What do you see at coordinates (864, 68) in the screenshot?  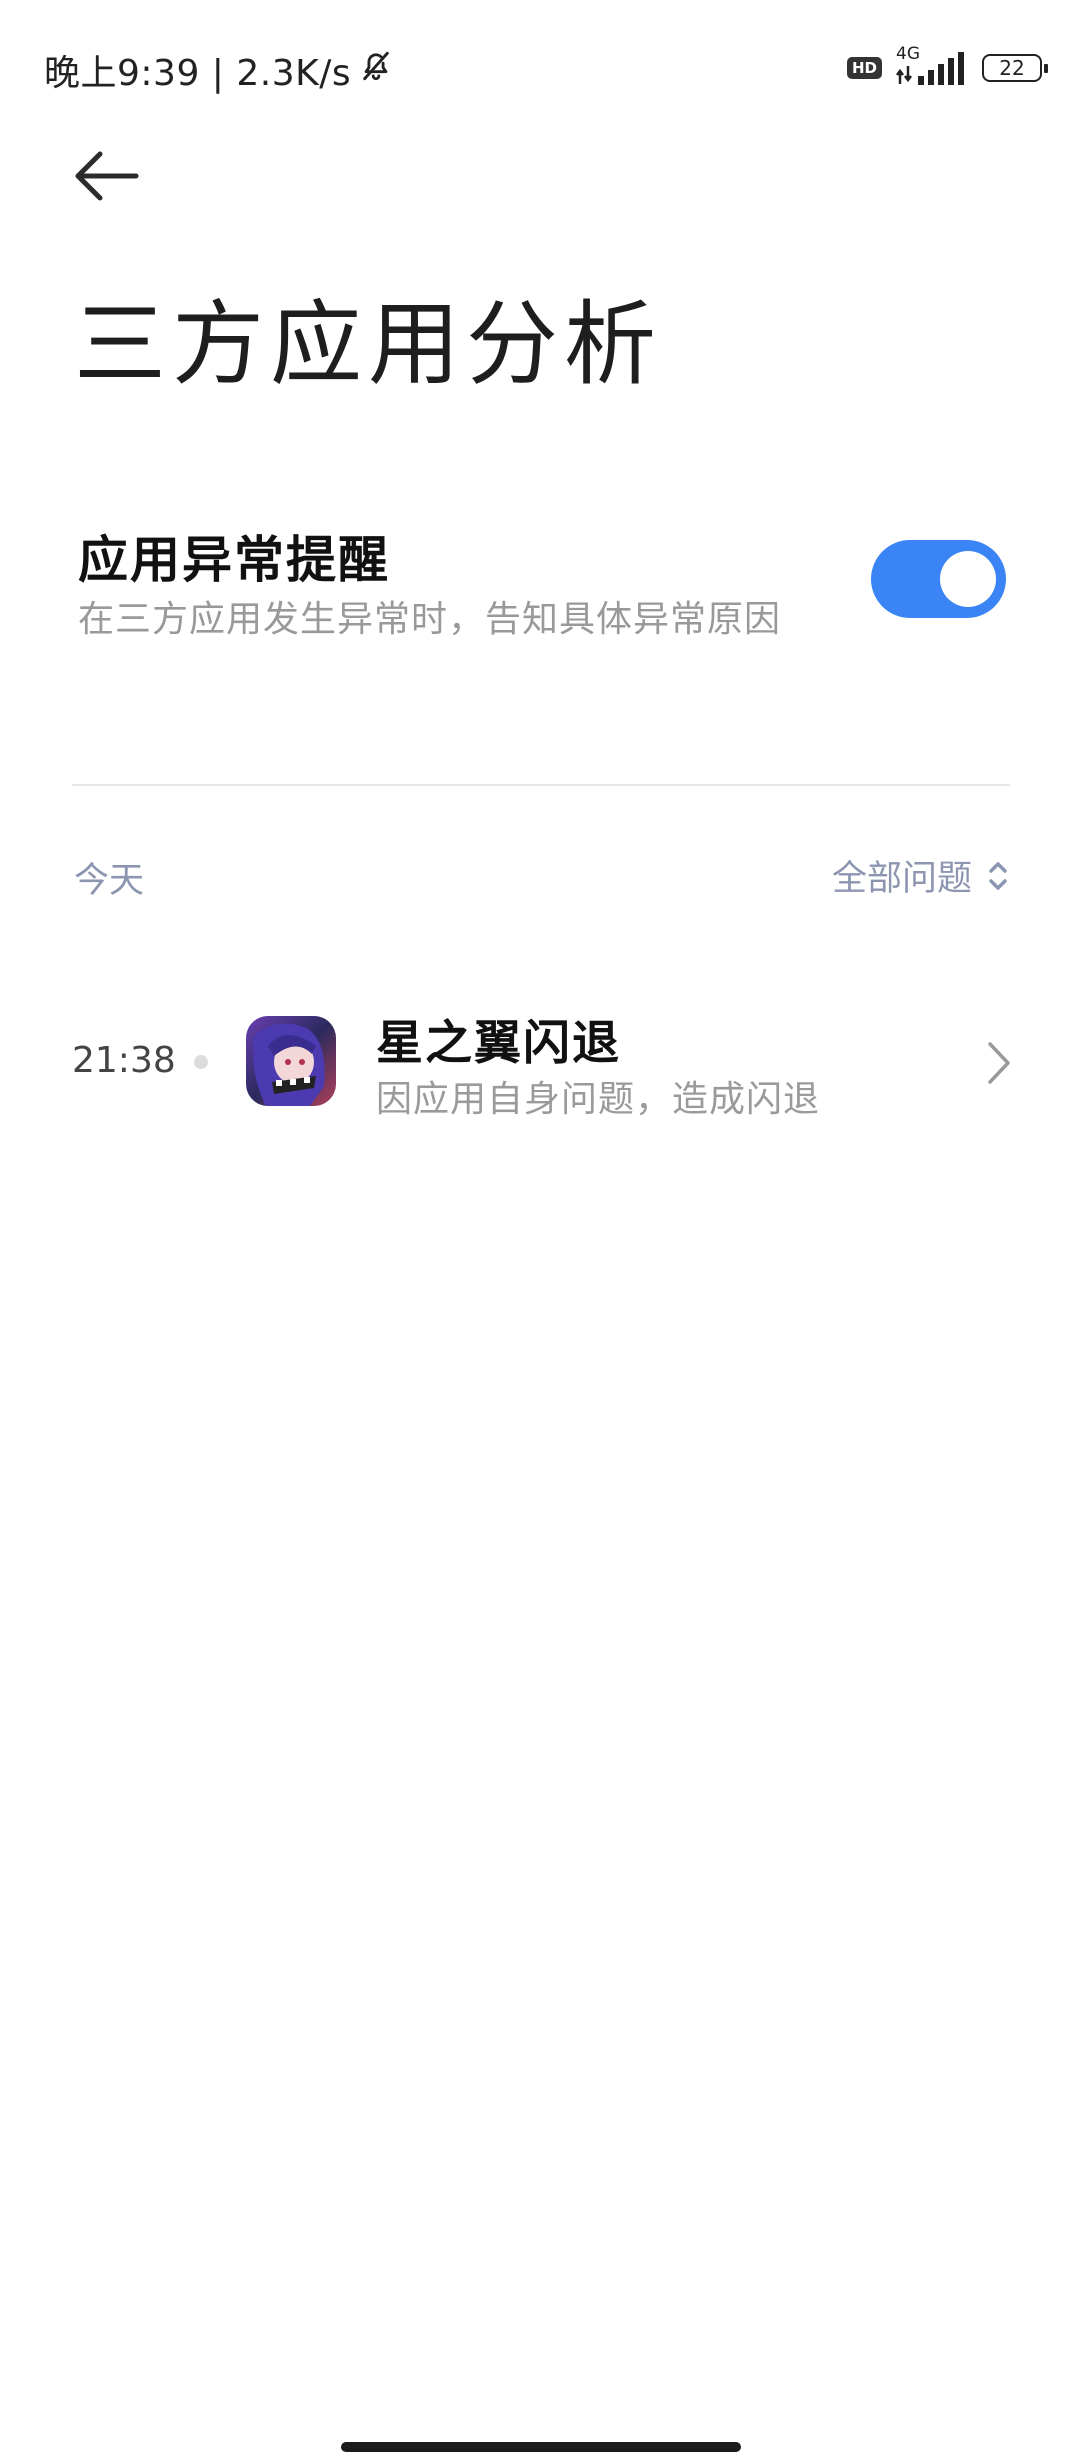 I see `hd-badge: HD` at bounding box center [864, 68].